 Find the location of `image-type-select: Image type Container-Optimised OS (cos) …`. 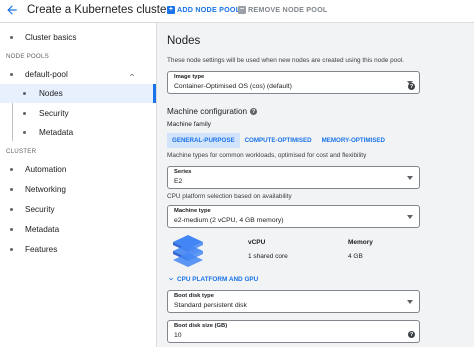

image-type-select: Image type Container-Optimised OS (cos) … is located at coordinates (293, 82).